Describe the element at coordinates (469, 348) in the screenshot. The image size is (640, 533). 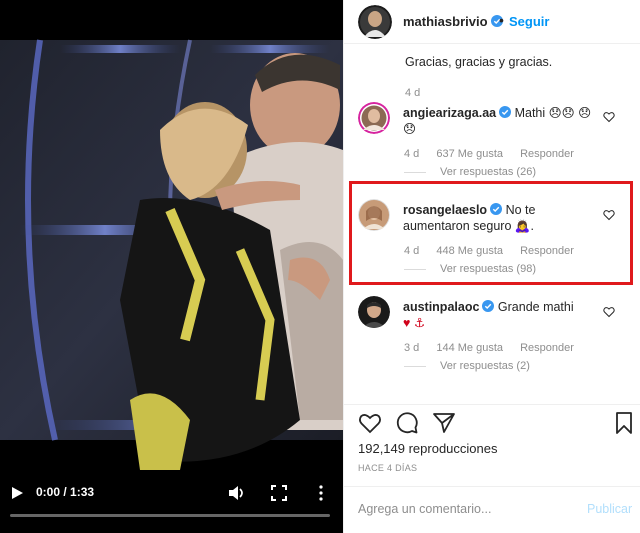
I see `comment-likes: 144 Me gusta` at that location.